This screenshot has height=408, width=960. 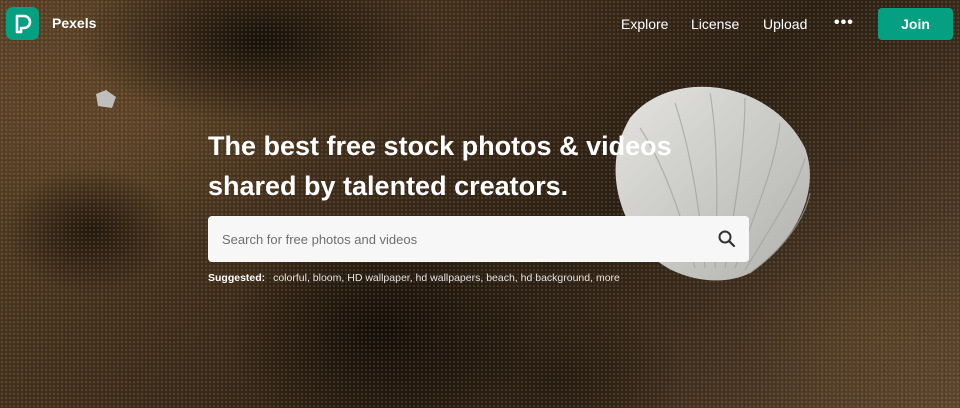 I want to click on suggested-beach: beach, so click(x=500, y=278).